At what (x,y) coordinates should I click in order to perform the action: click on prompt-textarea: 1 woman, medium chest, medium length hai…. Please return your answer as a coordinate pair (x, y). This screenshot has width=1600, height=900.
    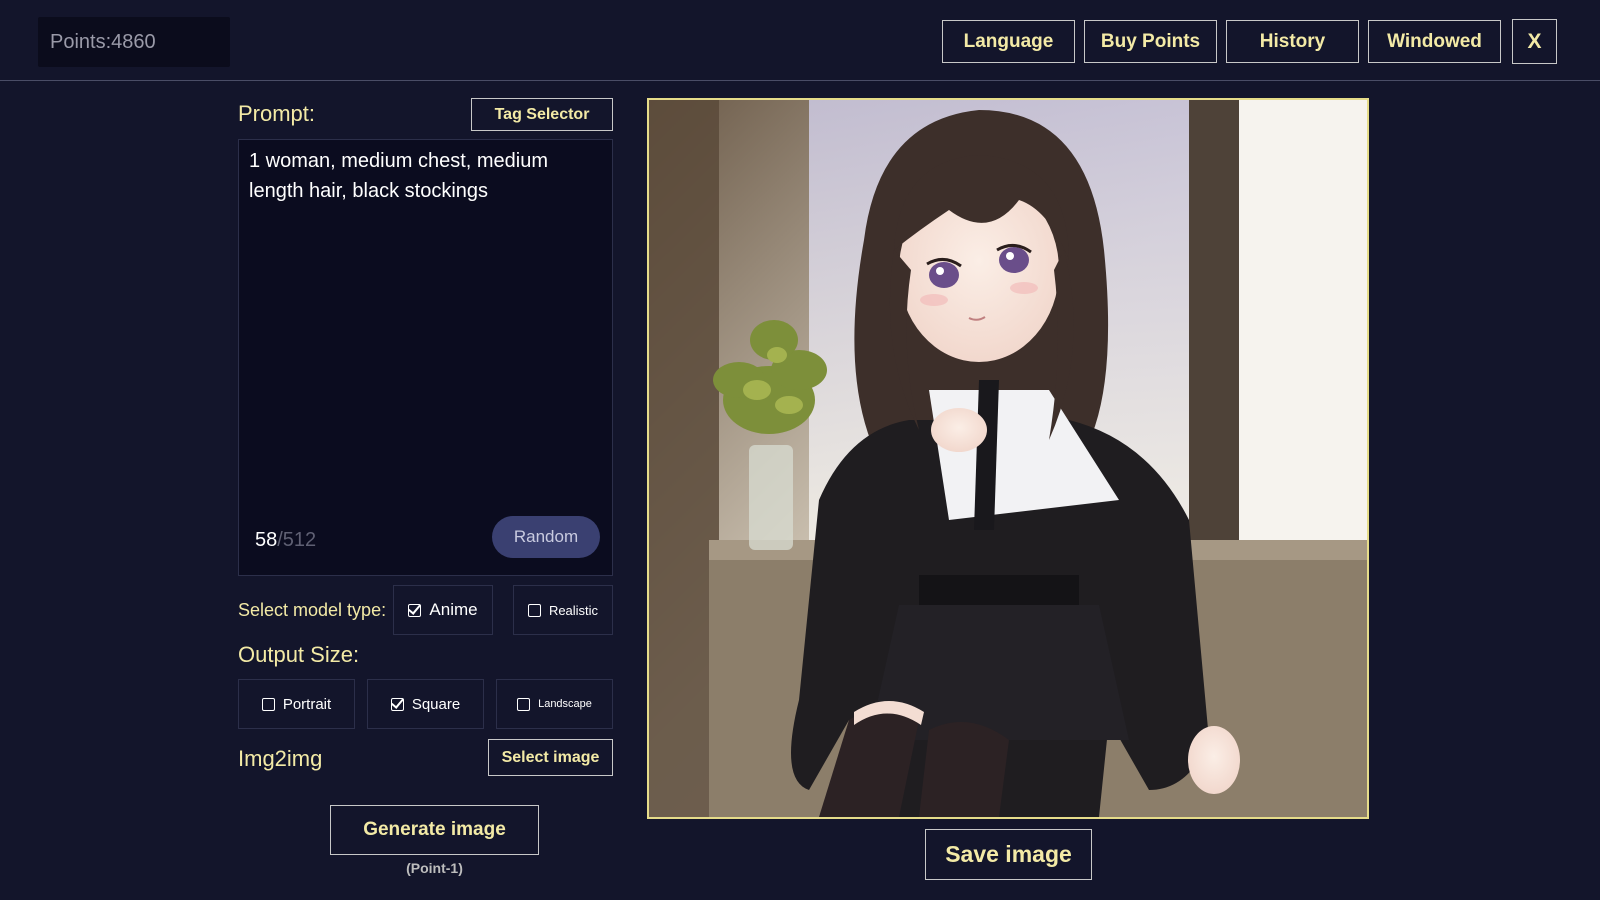
    Looking at the image, I should click on (425, 357).